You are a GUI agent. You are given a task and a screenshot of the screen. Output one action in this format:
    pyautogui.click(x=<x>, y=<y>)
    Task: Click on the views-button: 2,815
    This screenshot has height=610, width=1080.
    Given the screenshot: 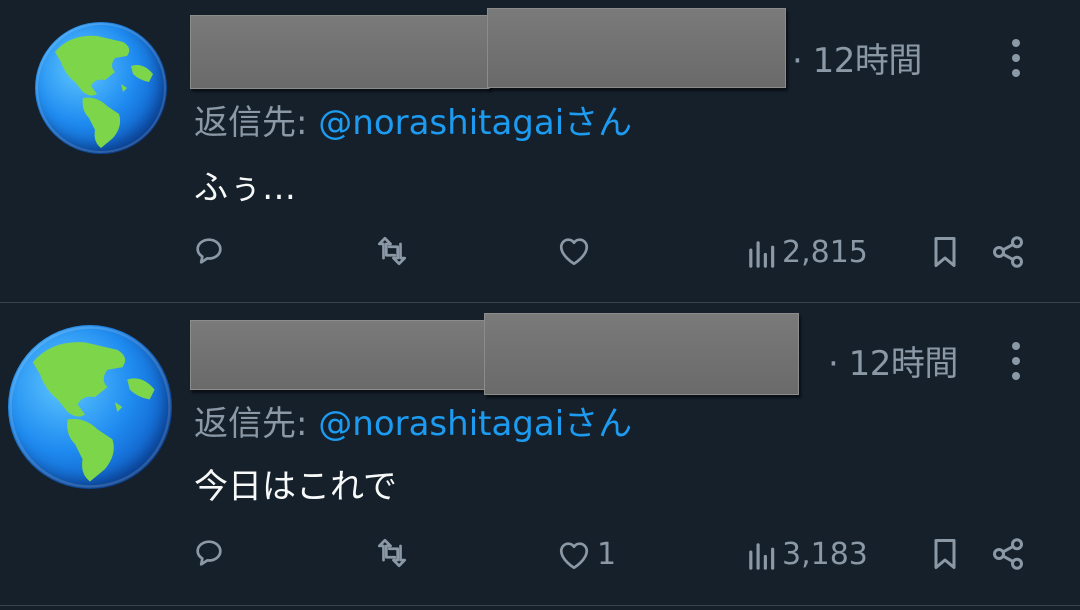 What is the action you would take?
    pyautogui.click(x=807, y=252)
    